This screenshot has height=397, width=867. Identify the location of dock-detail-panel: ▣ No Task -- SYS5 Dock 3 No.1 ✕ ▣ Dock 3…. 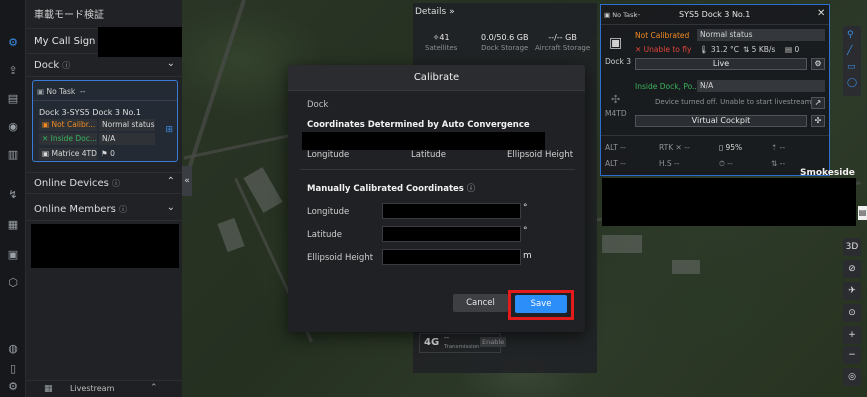
(715, 90).